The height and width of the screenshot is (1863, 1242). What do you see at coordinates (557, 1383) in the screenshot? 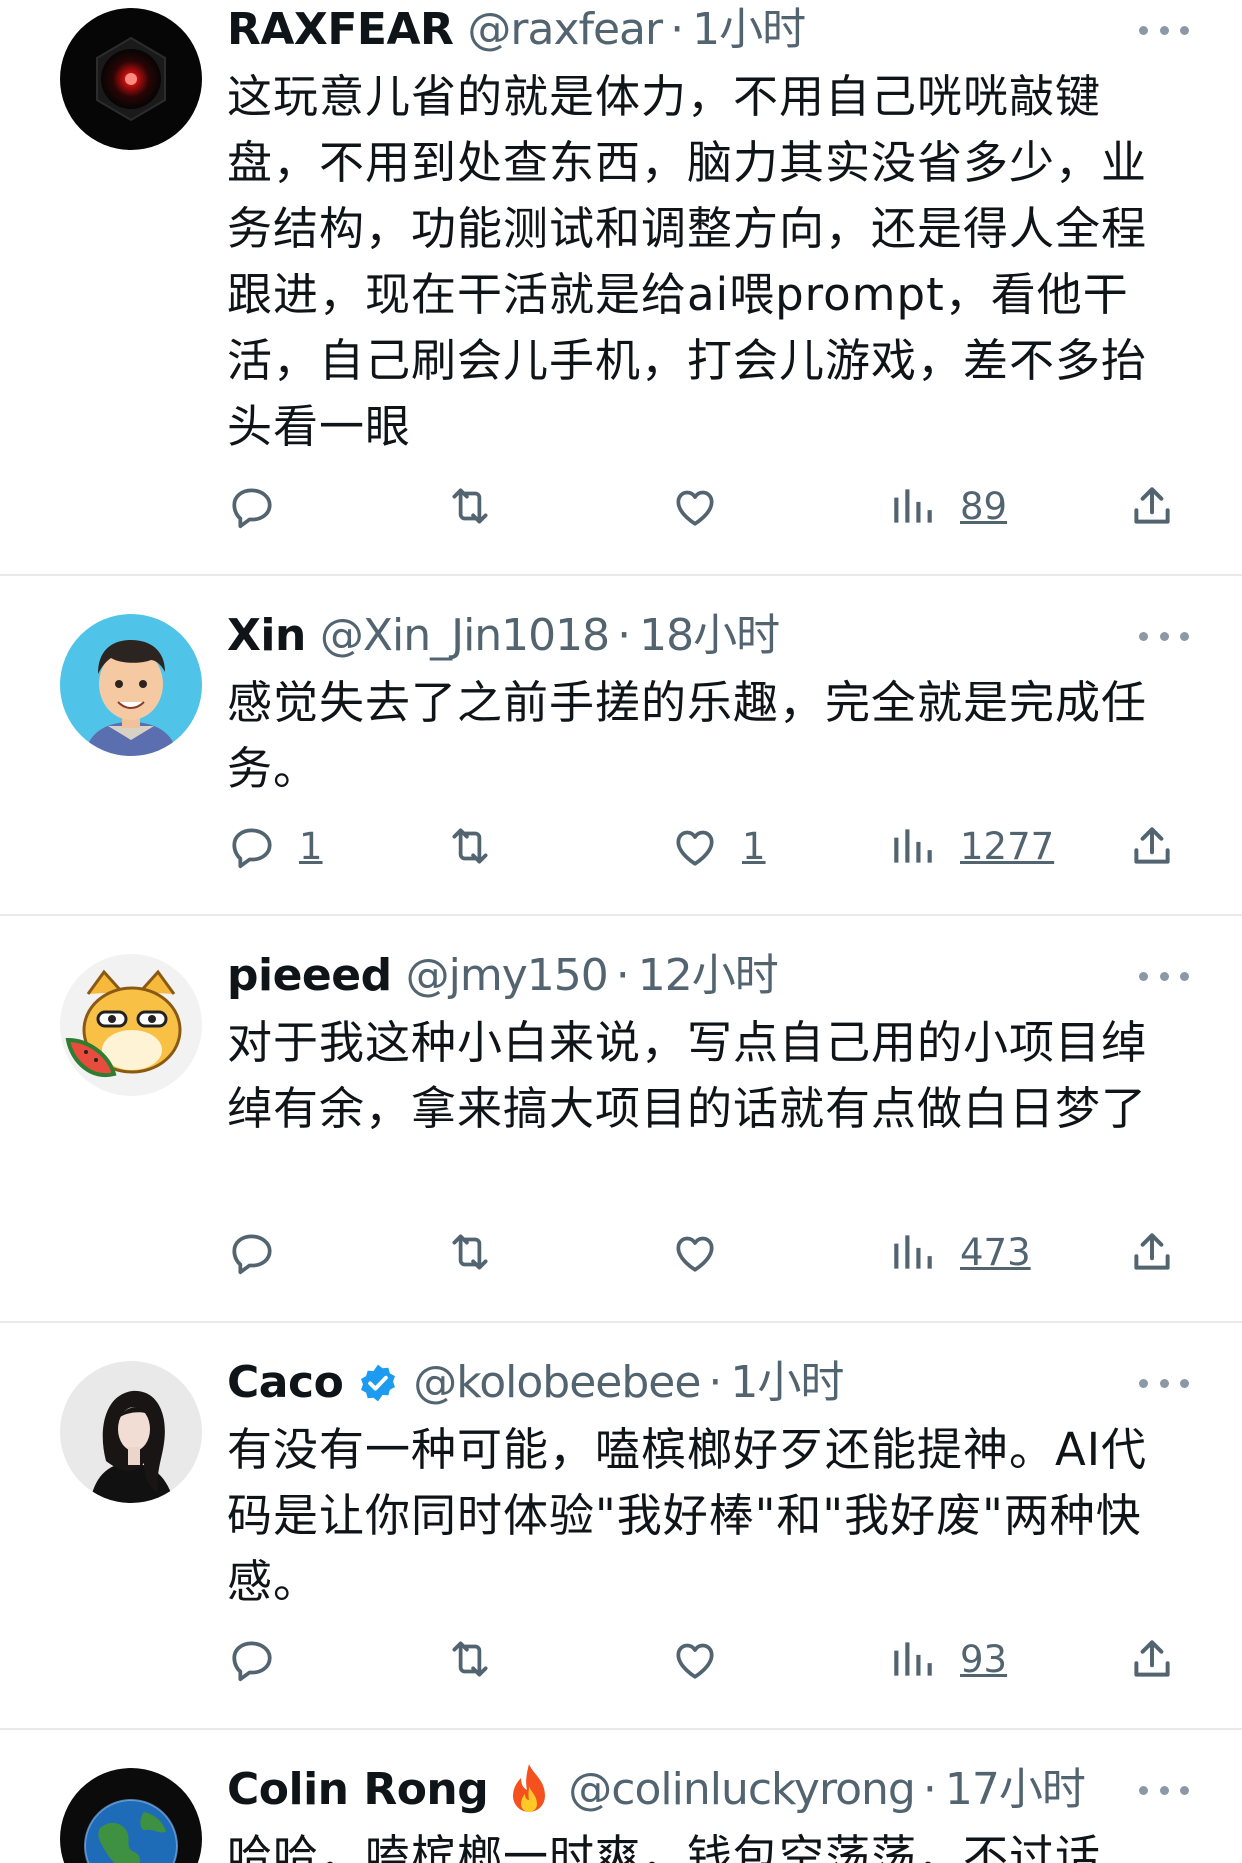
I see `user-handle: @kolobeebee` at bounding box center [557, 1383].